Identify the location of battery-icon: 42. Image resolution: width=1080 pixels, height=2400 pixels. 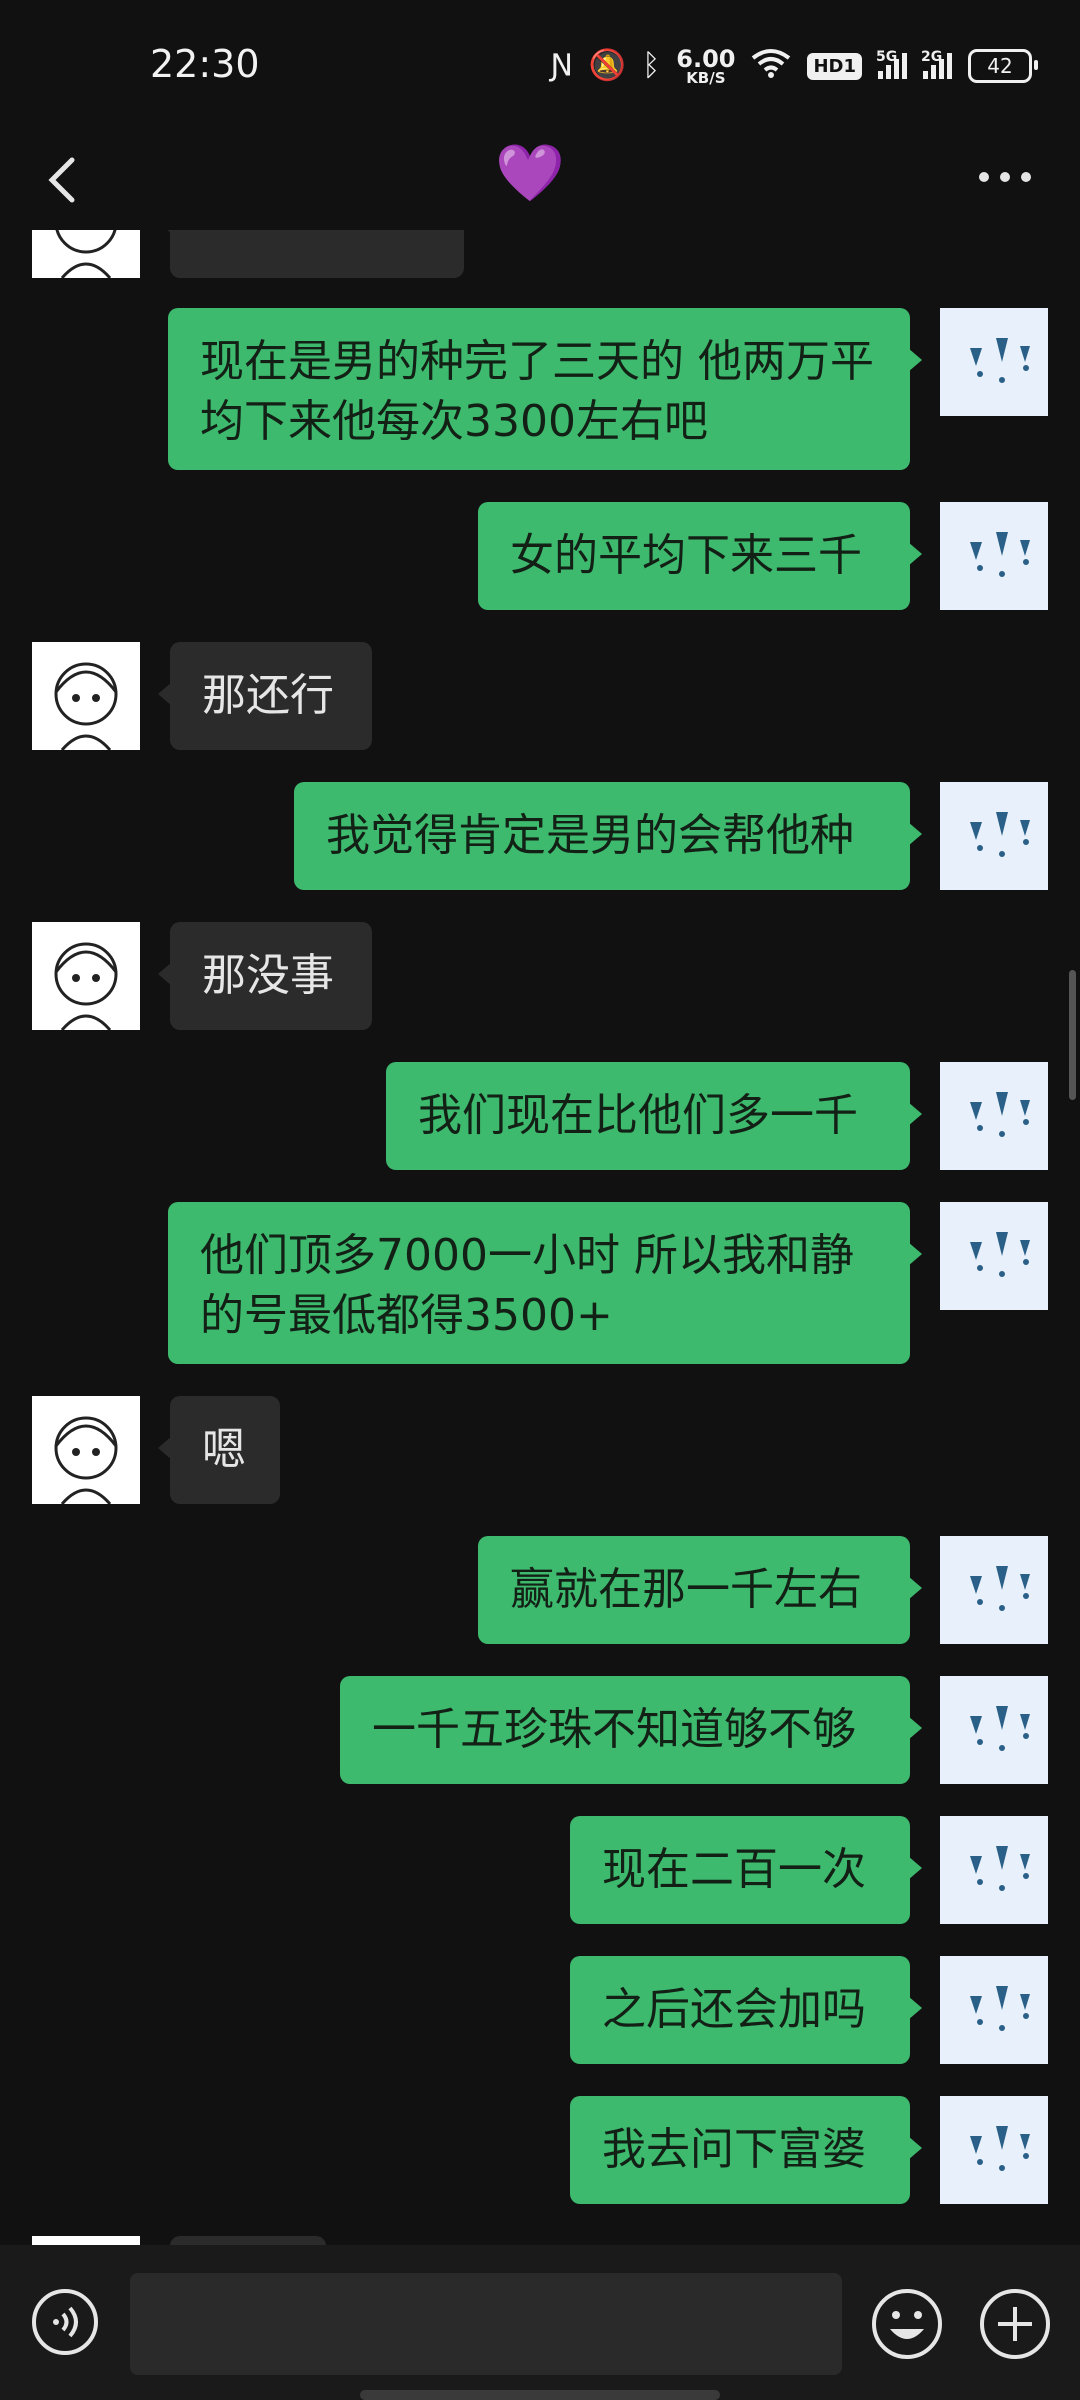
(1003, 66).